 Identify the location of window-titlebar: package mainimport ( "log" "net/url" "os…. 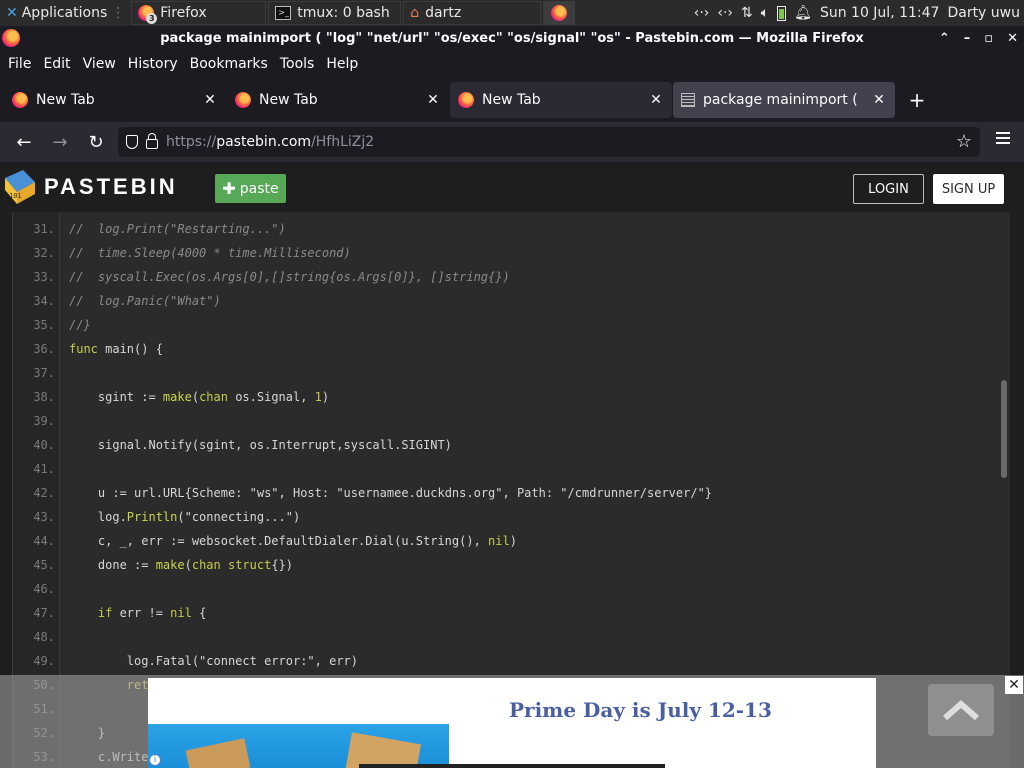
(512, 38).